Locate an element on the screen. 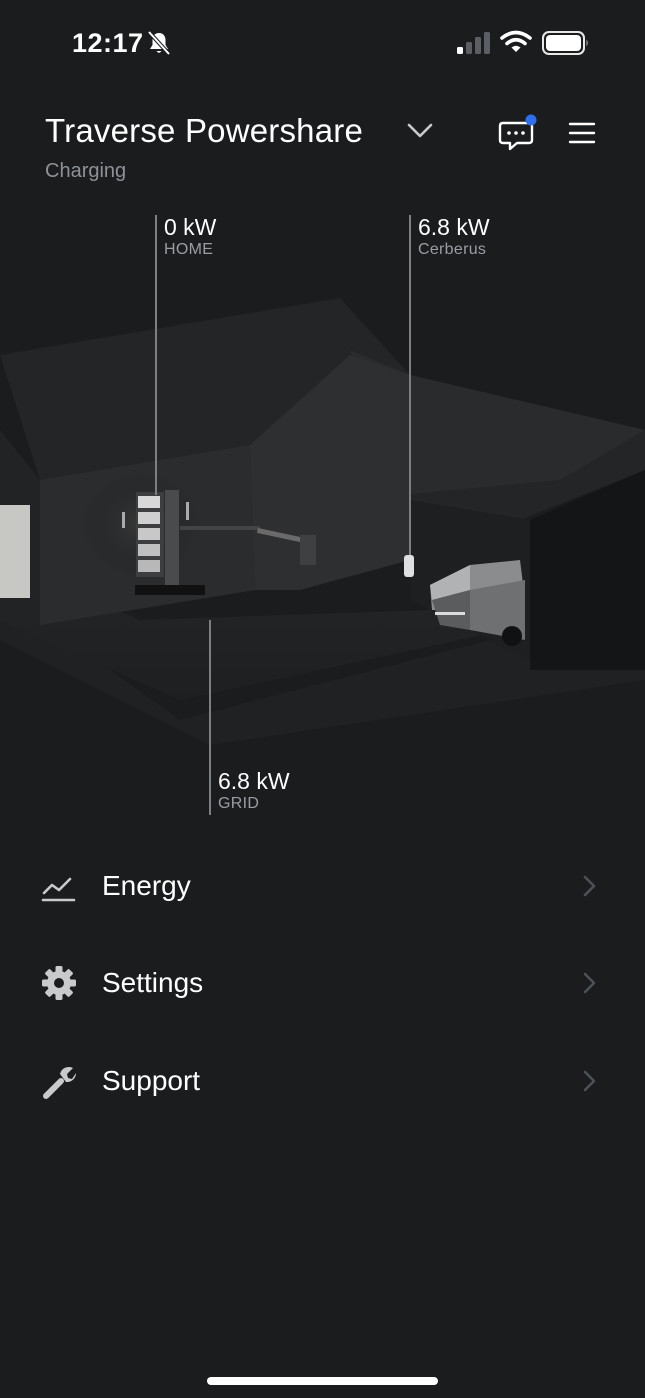  nav-item-settings: Settings is located at coordinates (322, 983).